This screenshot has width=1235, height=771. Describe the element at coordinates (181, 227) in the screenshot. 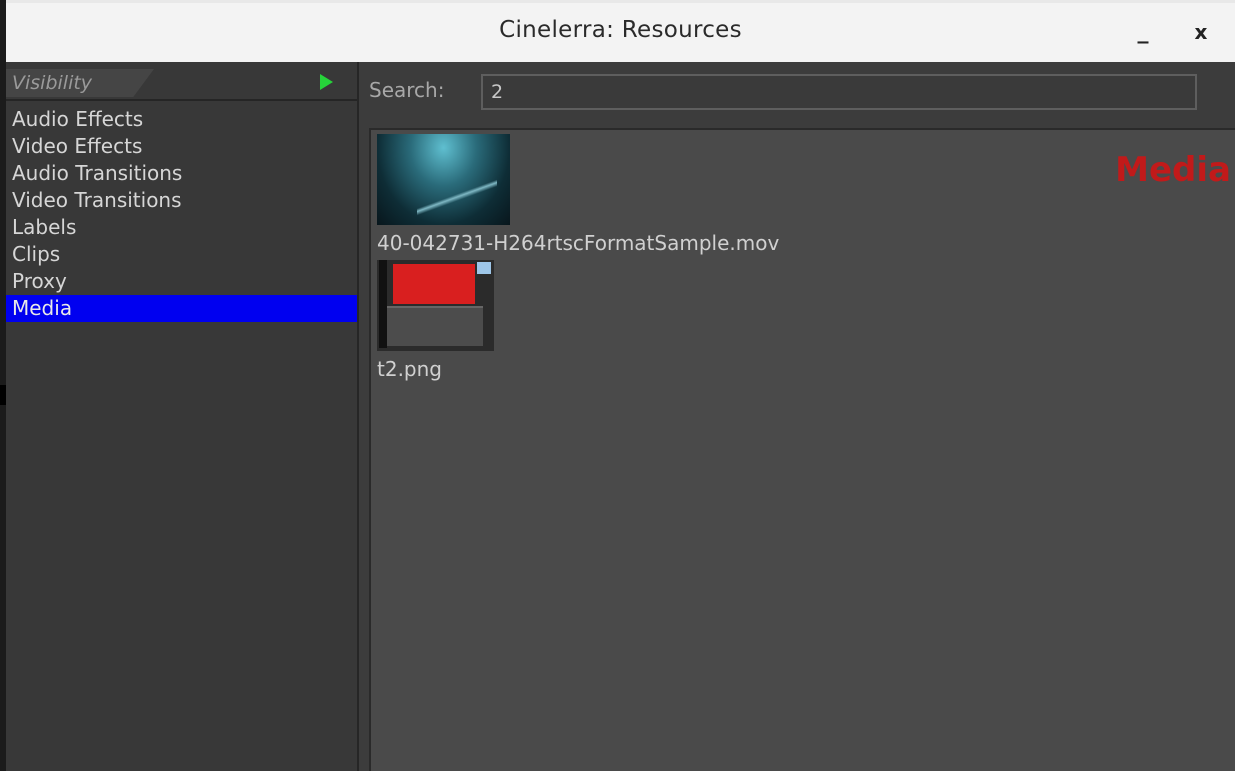

I see `folder-item-labels: Labels` at that location.